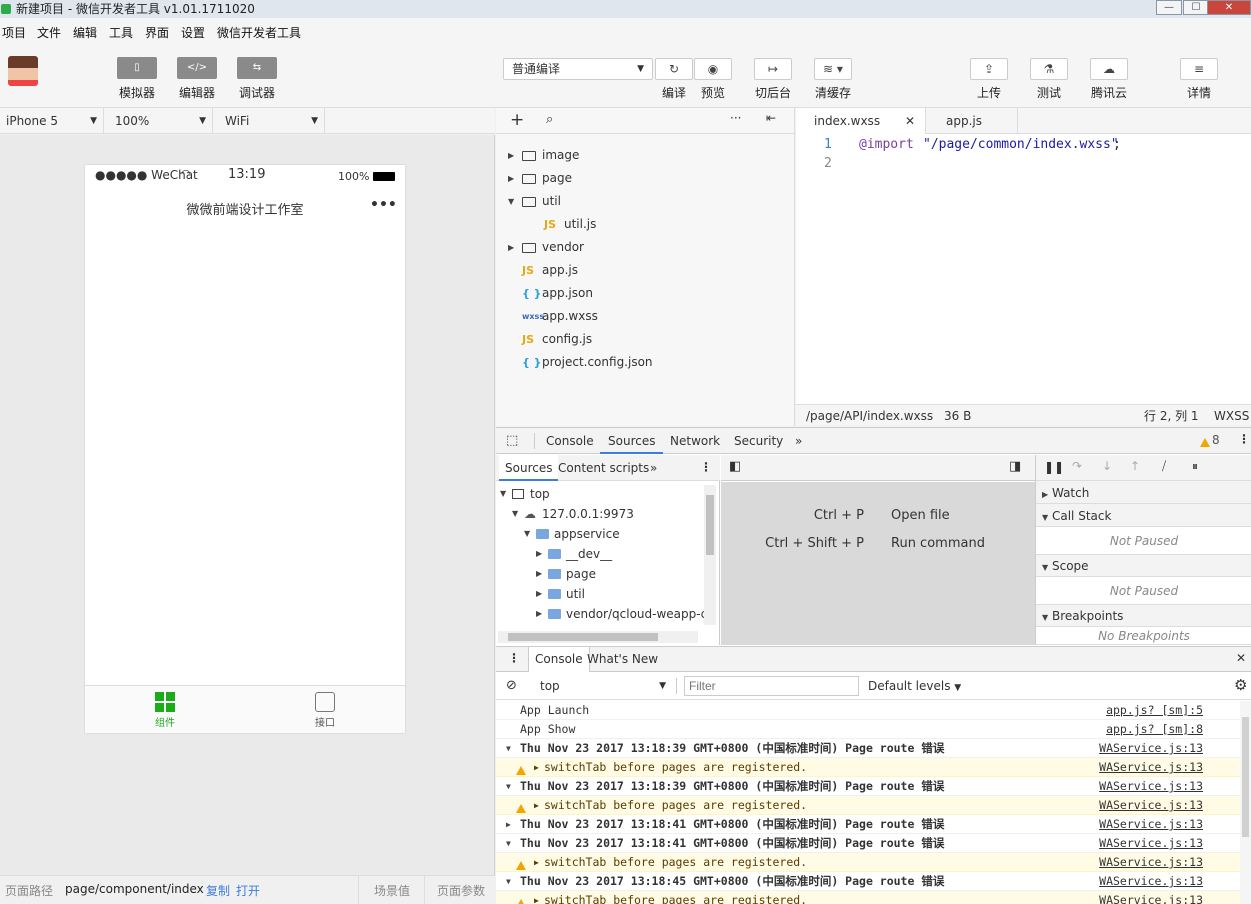  I want to click on filter-input, so click(771, 686).